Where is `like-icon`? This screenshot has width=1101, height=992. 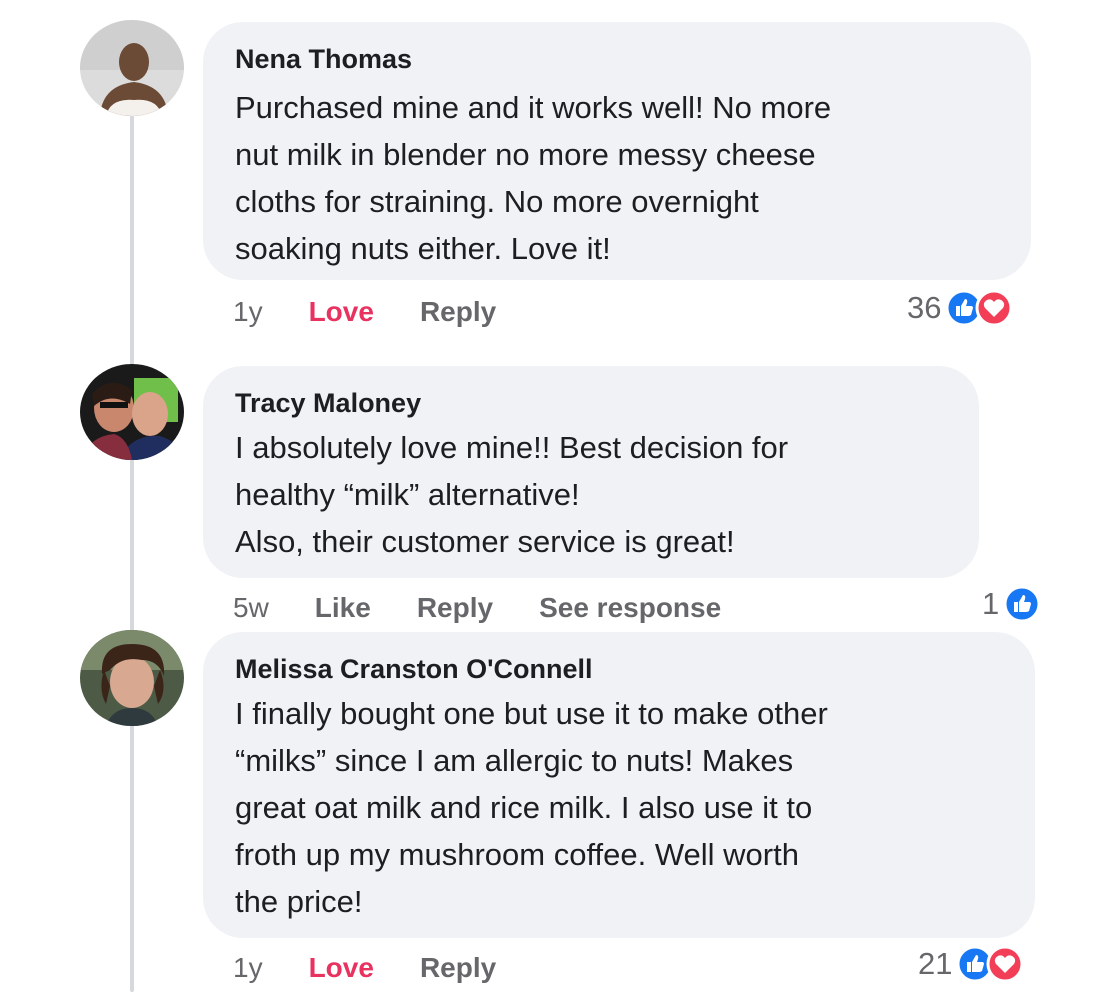 like-icon is located at coordinates (1022, 604).